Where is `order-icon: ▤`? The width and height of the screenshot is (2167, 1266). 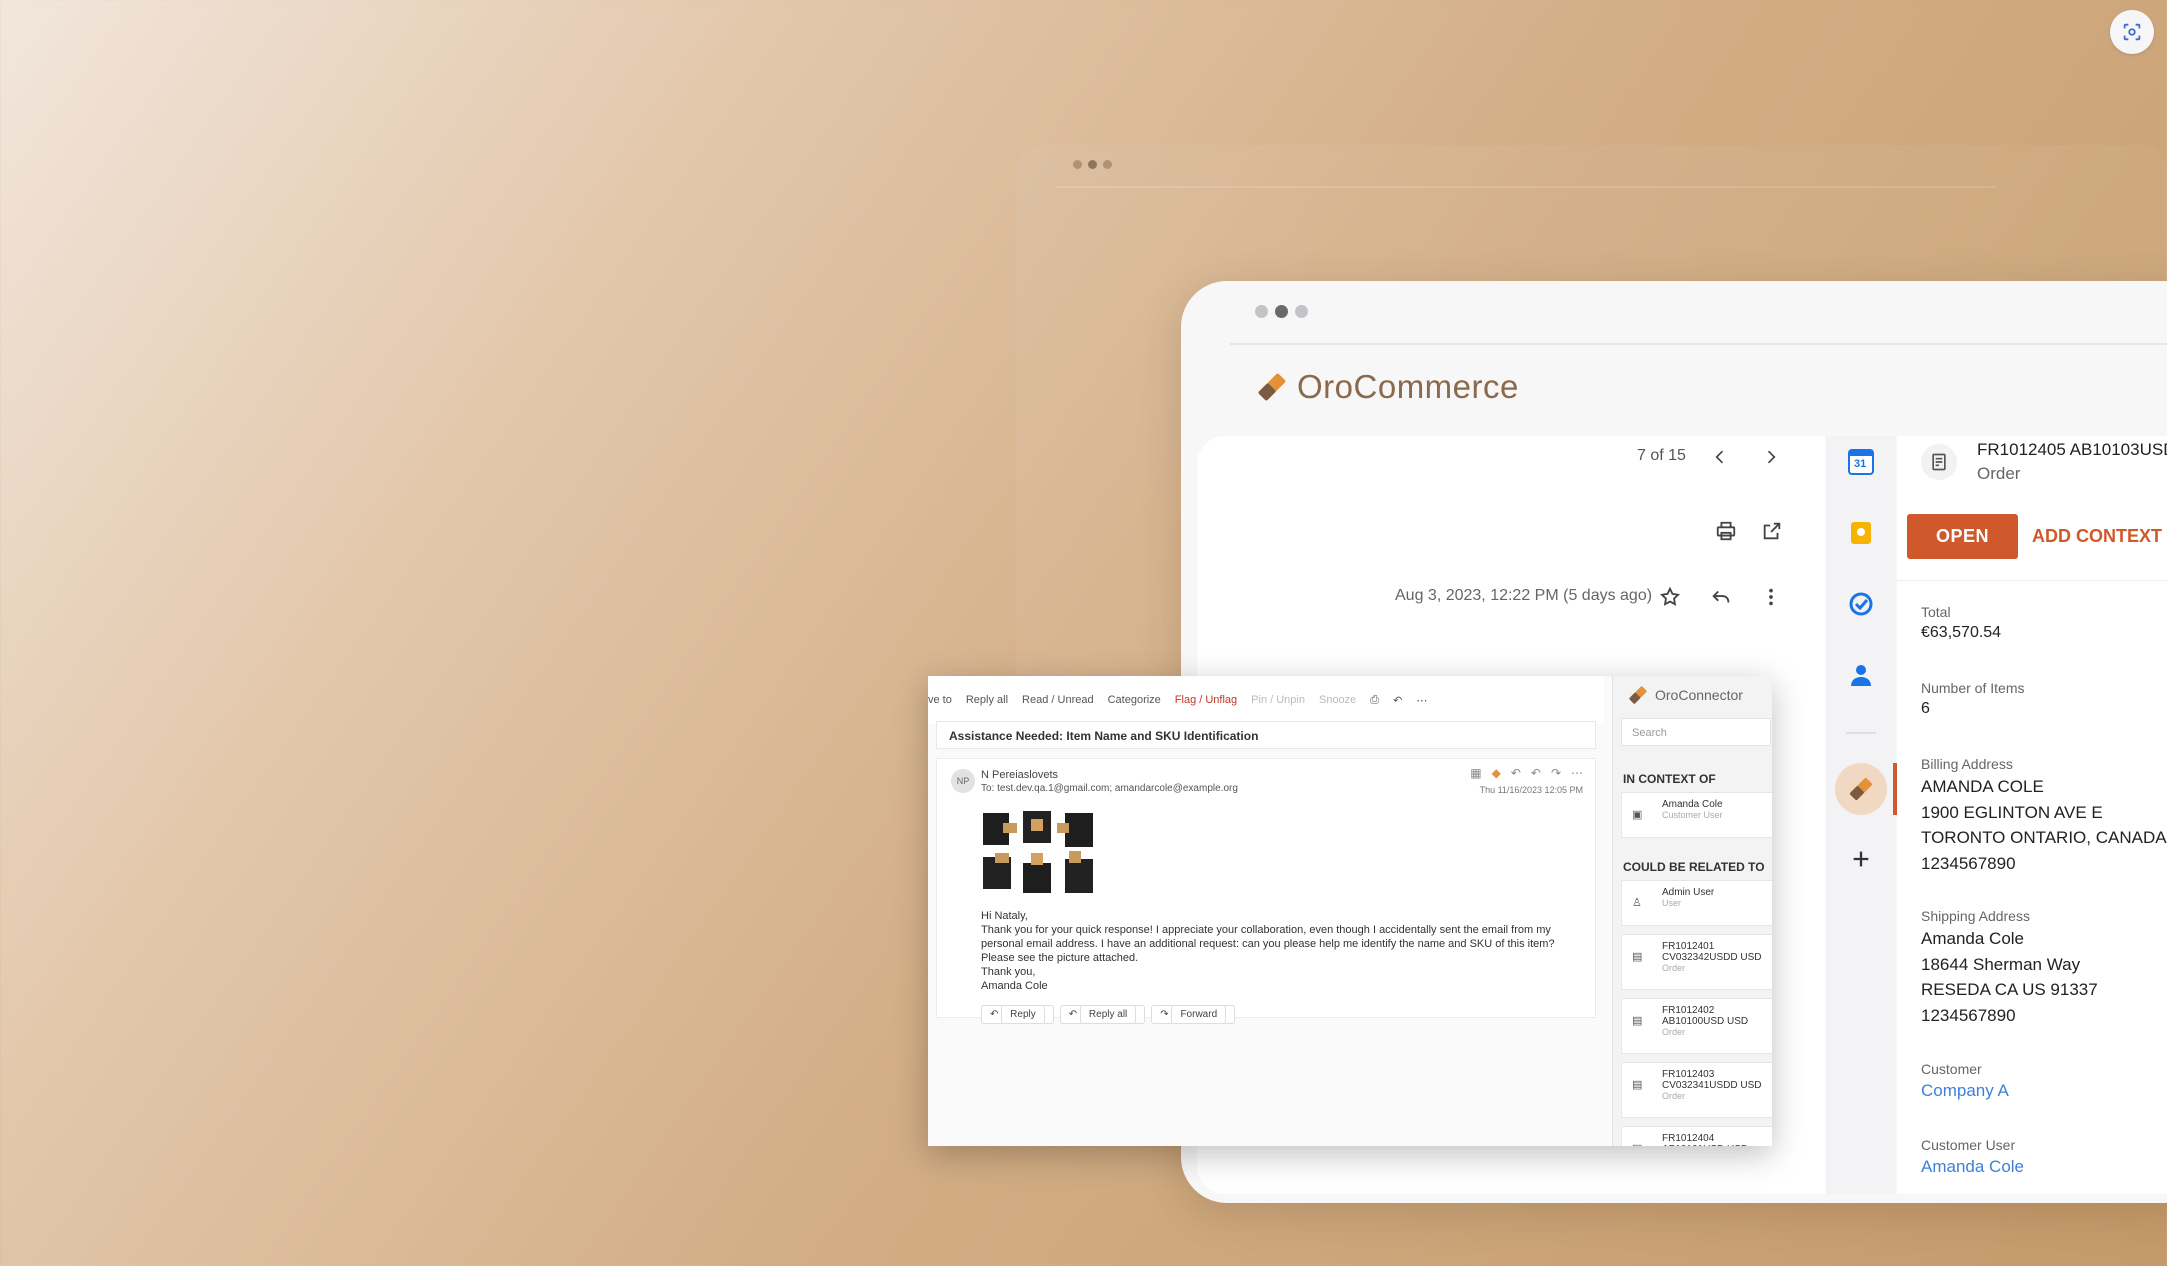 order-icon: ▤ is located at coordinates (1637, 957).